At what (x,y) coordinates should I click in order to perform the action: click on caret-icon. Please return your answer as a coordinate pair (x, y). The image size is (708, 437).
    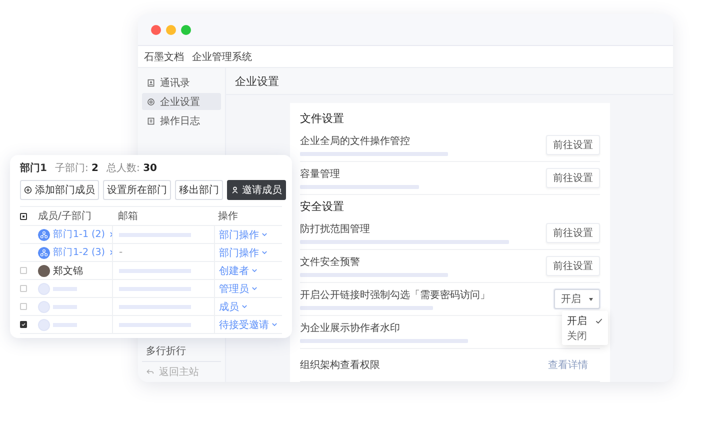
    Looking at the image, I should click on (591, 299).